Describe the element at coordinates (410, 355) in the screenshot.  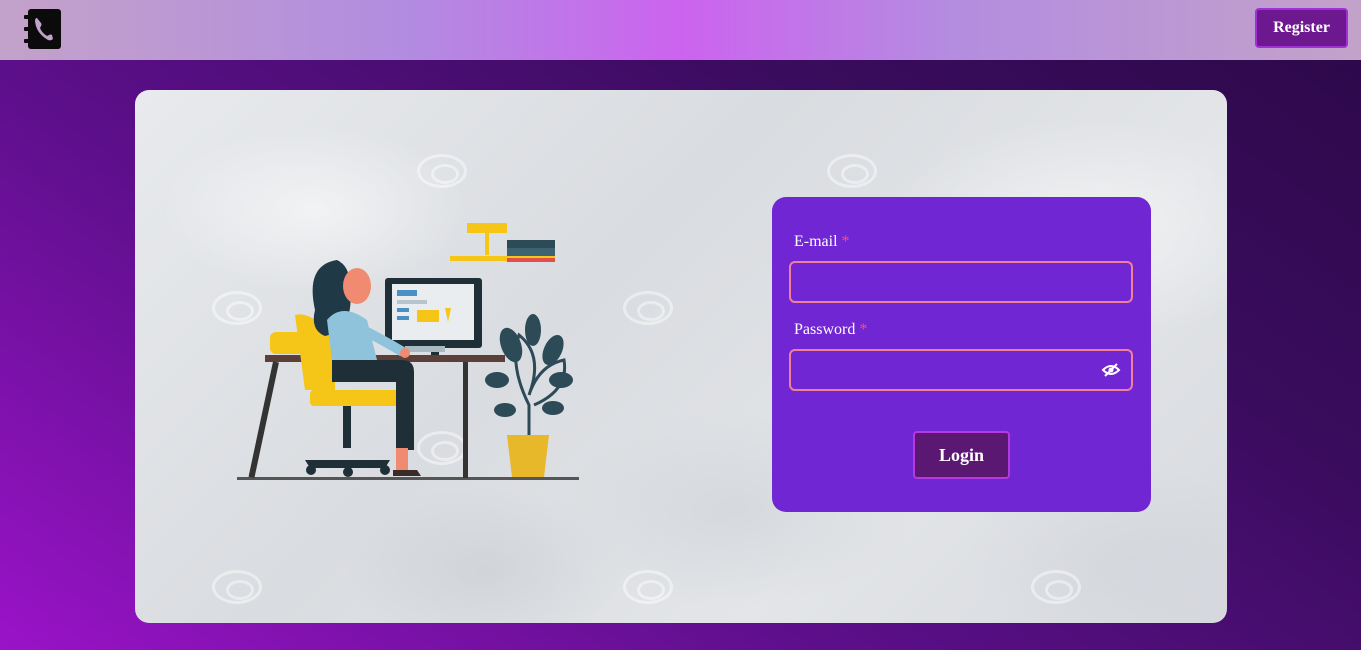
I see `woman-at-desk-illustration` at that location.